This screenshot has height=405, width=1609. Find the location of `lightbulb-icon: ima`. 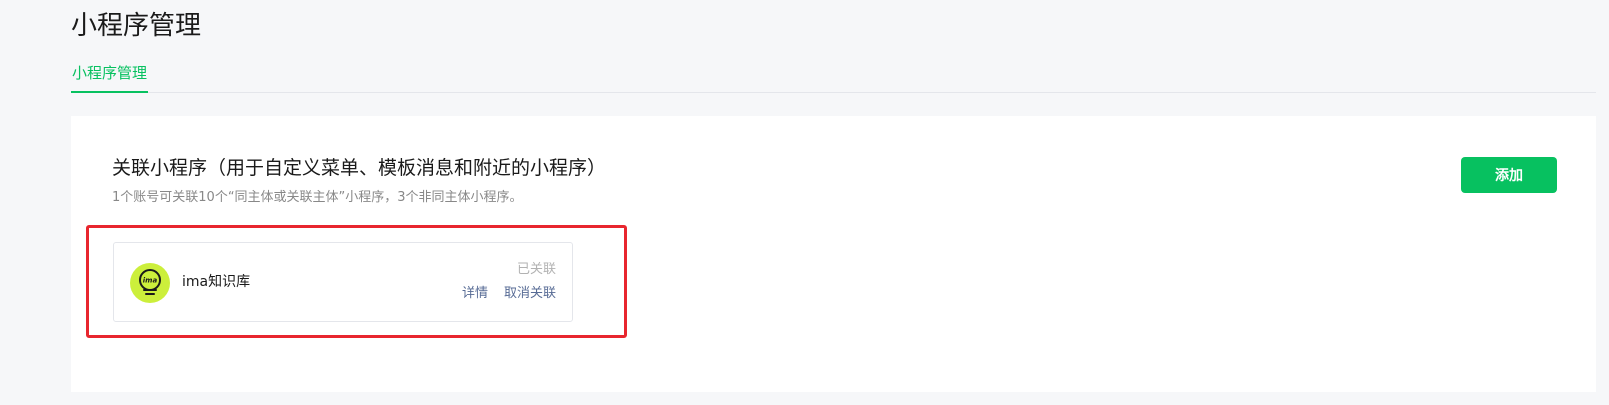

lightbulb-icon: ima is located at coordinates (150, 282).